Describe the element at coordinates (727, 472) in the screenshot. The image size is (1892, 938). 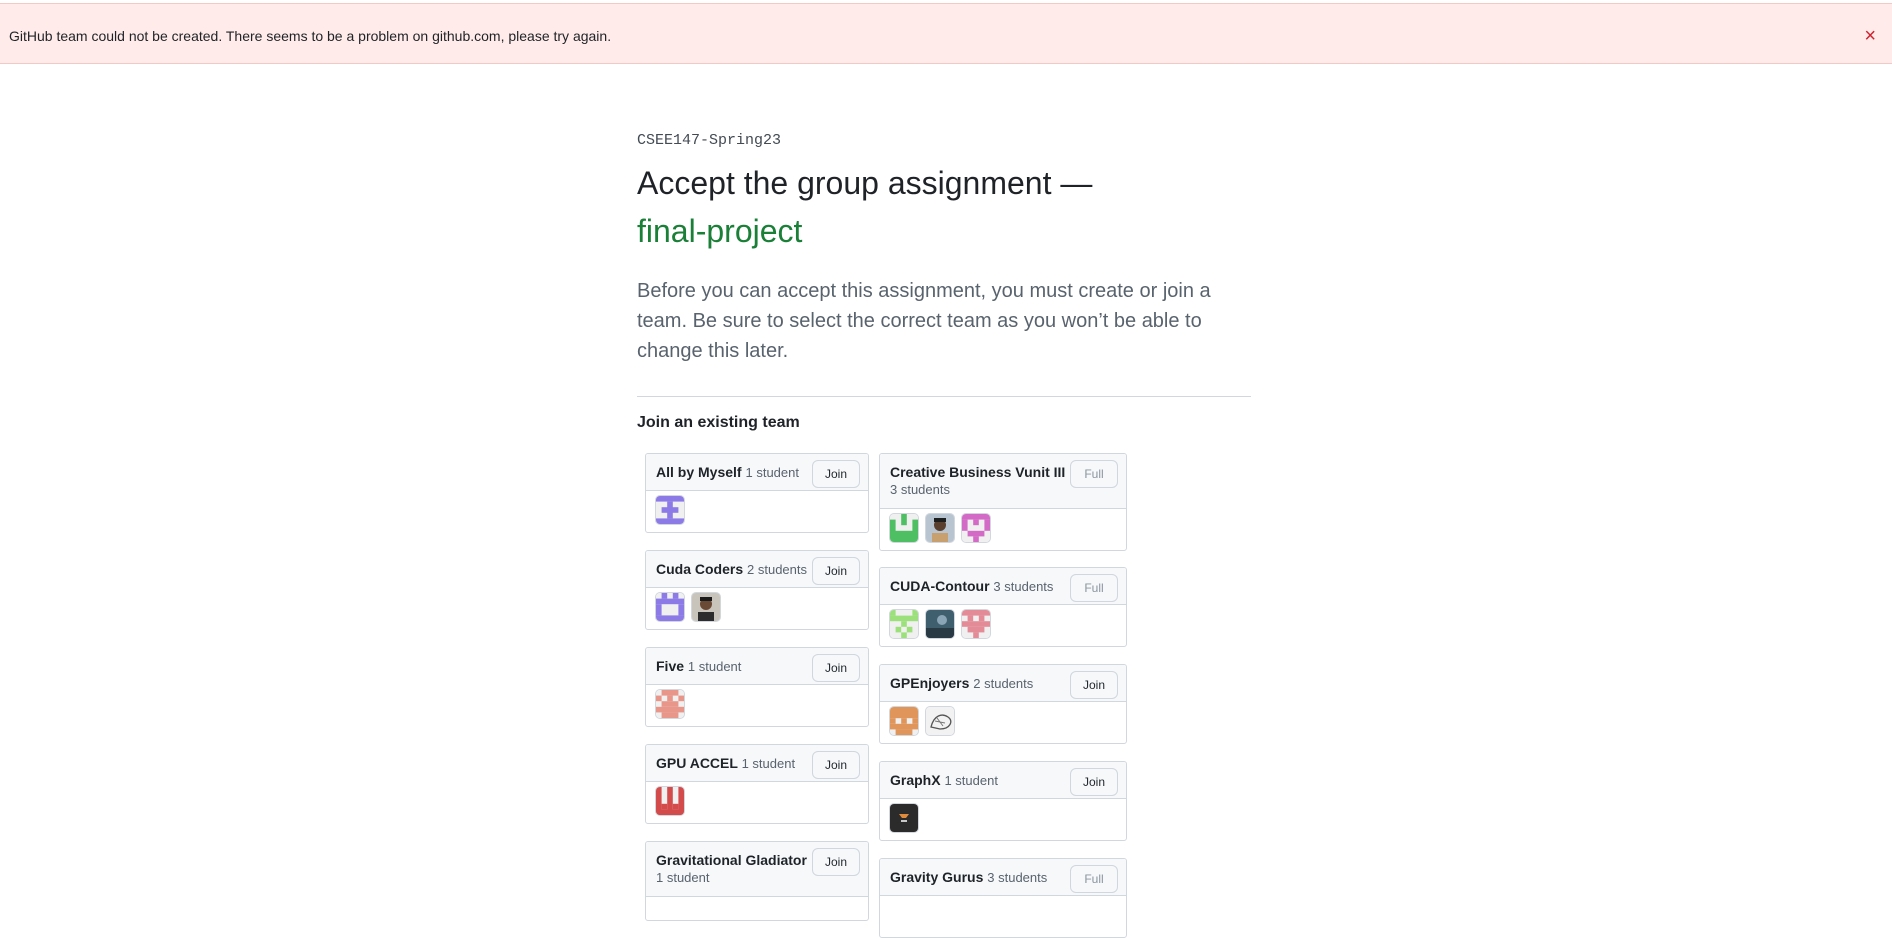
I see `team-name: All by Myself 1 student` at that location.